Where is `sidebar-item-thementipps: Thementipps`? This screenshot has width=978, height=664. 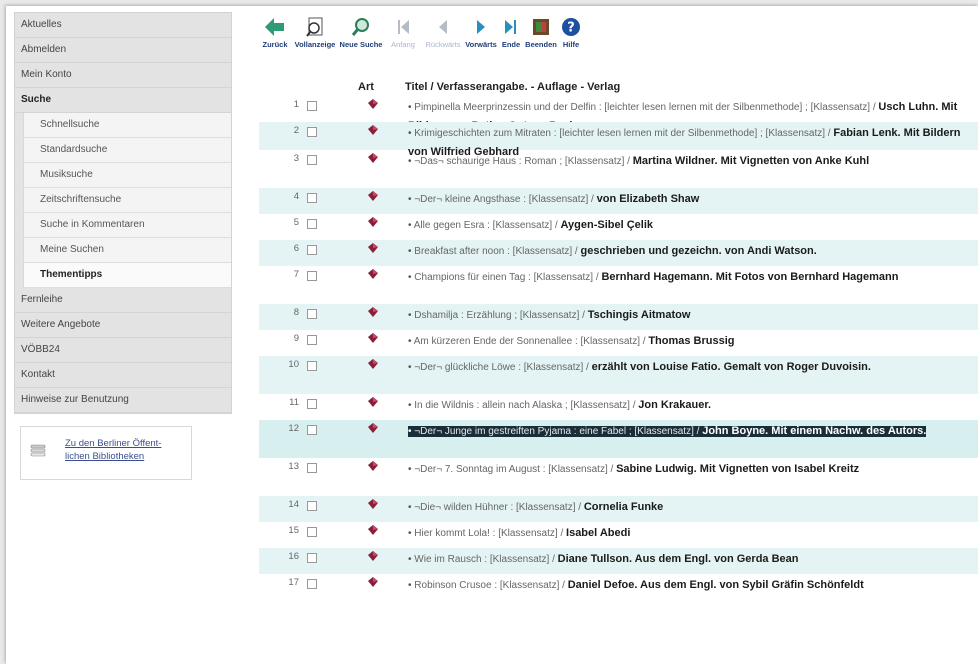 sidebar-item-thementipps: Thementipps is located at coordinates (127, 275).